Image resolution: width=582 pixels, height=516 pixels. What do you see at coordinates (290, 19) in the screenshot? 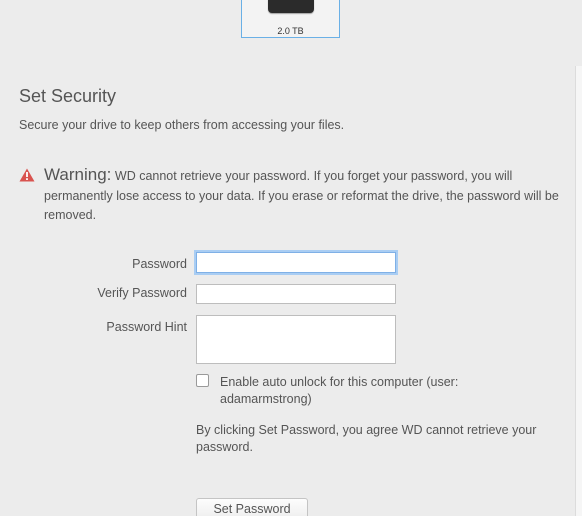
I see `drive-tile: 2.0 TB` at bounding box center [290, 19].